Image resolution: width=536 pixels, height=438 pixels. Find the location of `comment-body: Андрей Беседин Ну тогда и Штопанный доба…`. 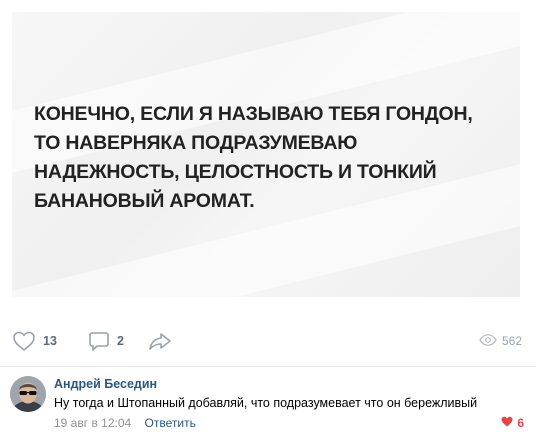

comment-body: Андрей Беседин Ну тогда и Штопанный доба… is located at coordinates (289, 403).